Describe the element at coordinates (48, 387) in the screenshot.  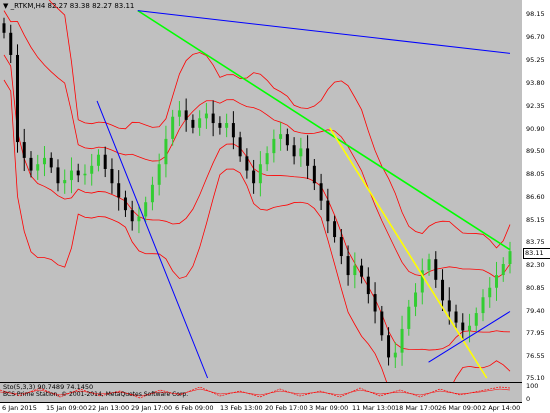
I see `oscillator-label: Sto(5,3,3) 90.7489 74.1450` at that location.